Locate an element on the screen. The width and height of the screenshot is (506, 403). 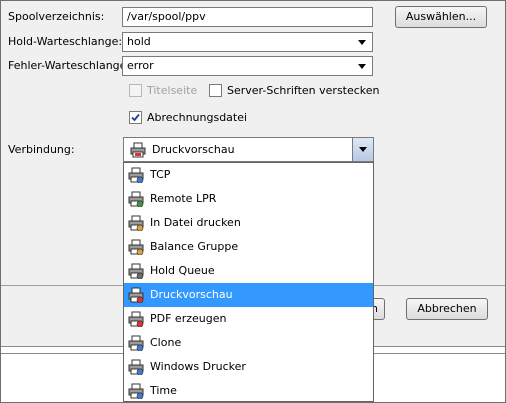
printer-network-icon is located at coordinates (136, 176).